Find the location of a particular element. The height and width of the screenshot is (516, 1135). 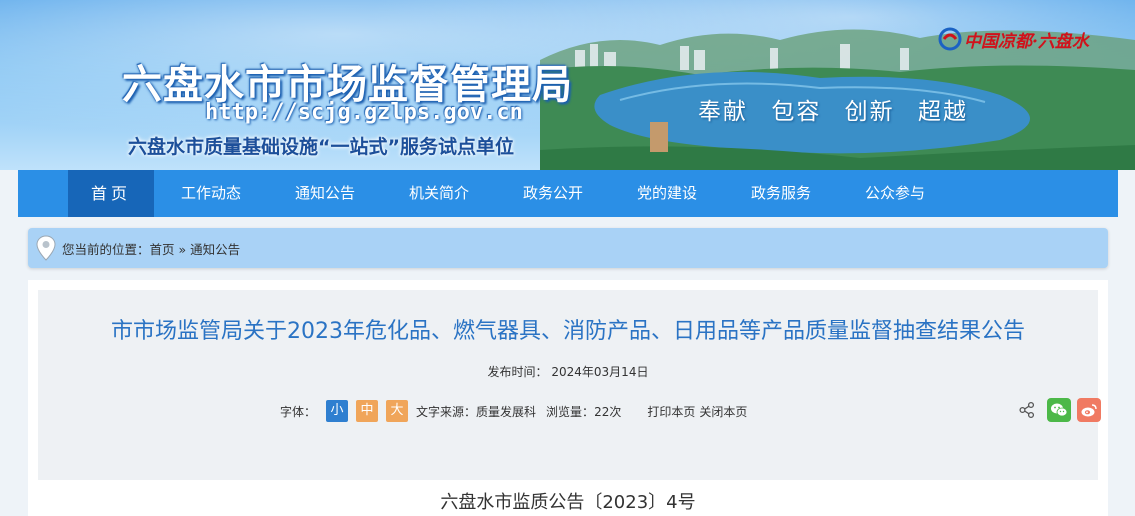

source-label: 文字来源： is located at coordinates (446, 411).